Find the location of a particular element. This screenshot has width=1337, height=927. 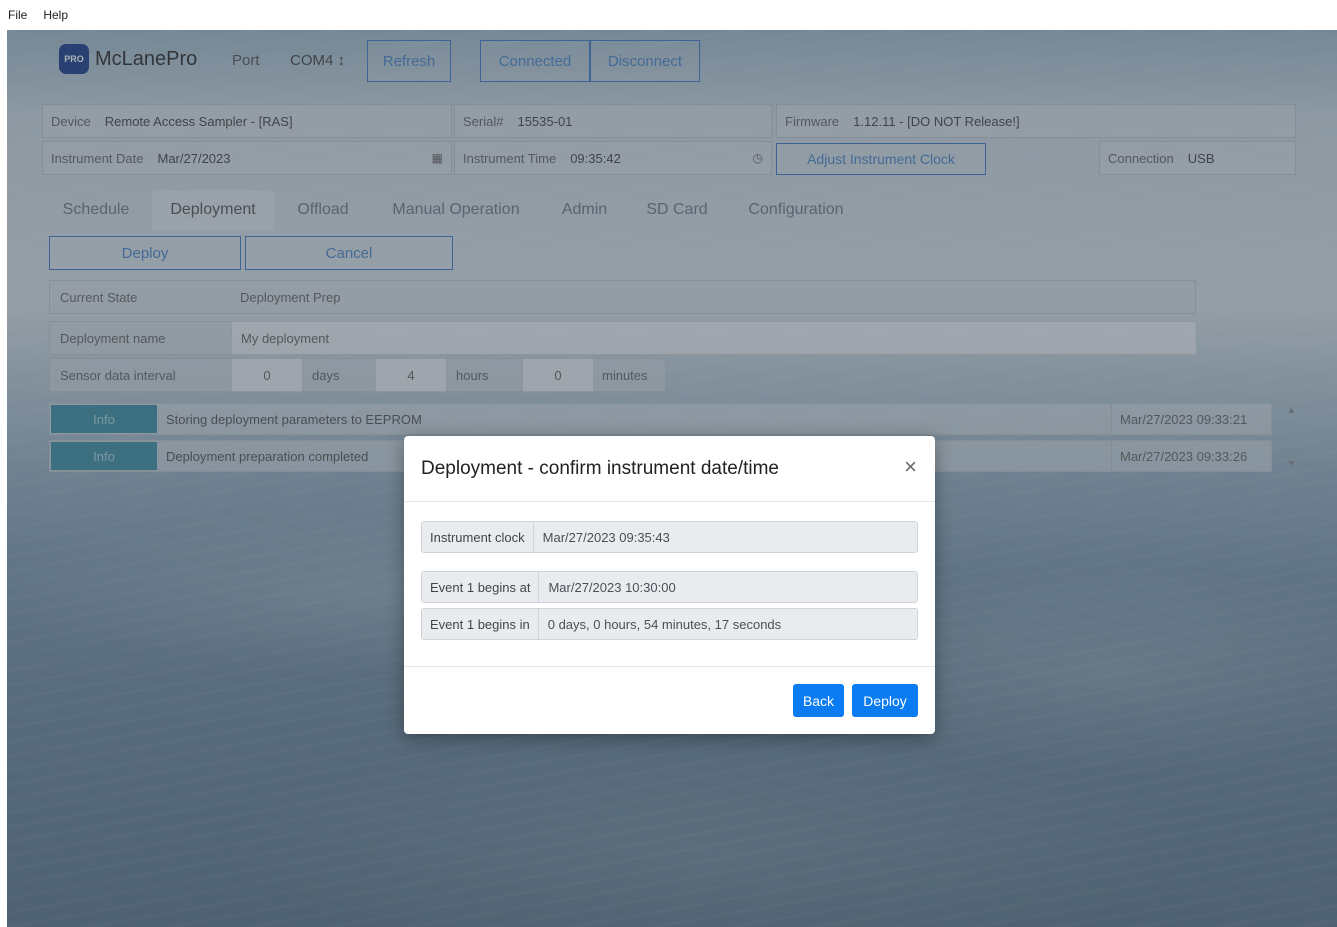

menu-file: File is located at coordinates (17, 15).